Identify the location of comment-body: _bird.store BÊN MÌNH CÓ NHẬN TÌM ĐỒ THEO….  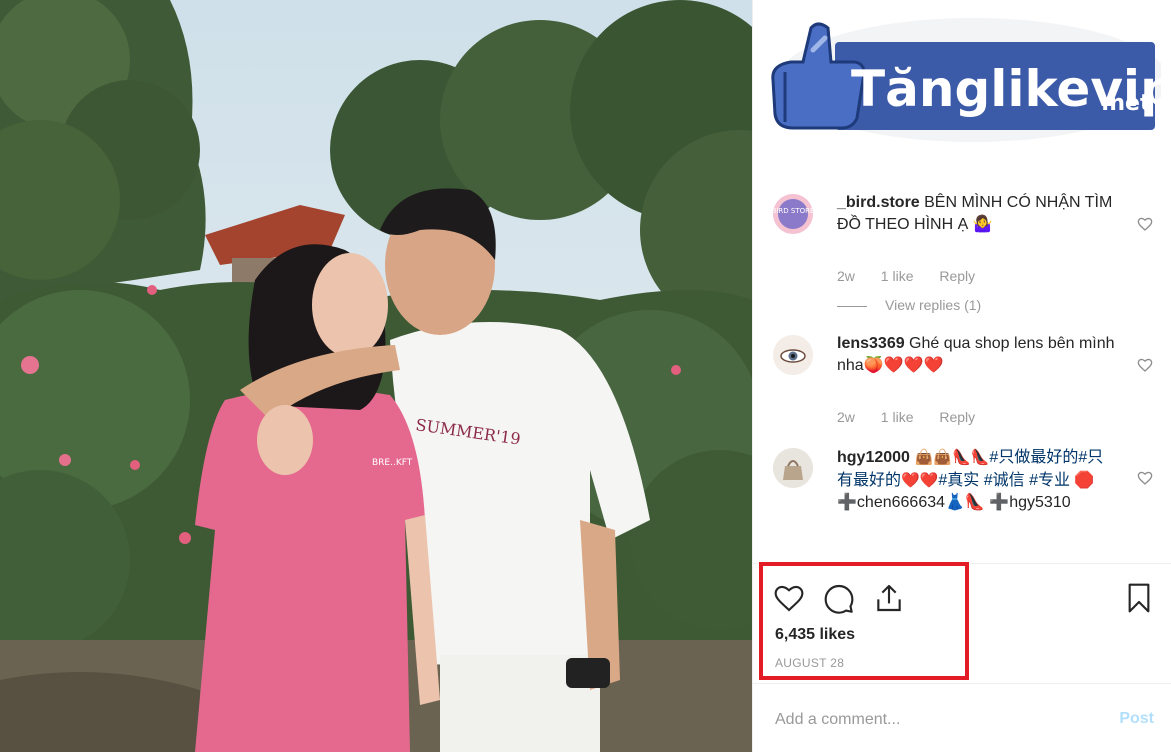
(977, 214).